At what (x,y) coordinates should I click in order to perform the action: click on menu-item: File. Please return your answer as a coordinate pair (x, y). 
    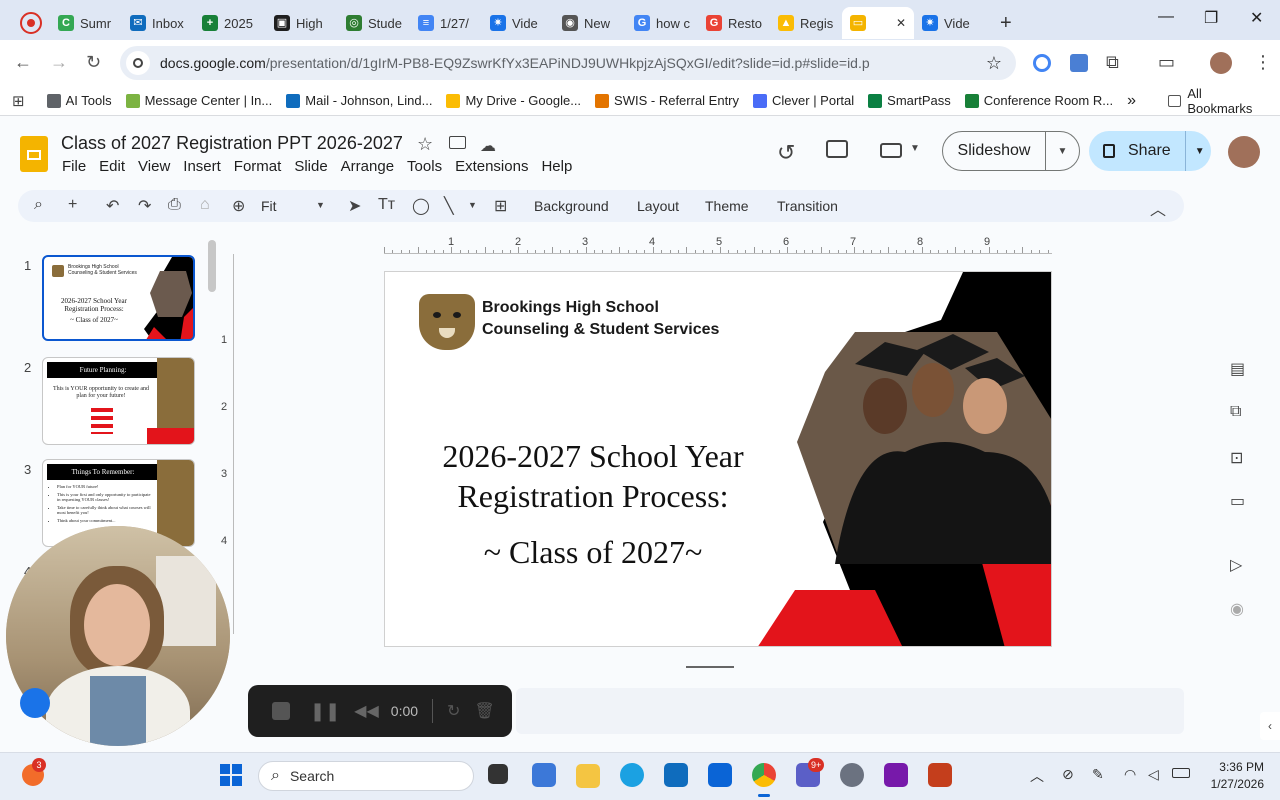
    Looking at the image, I should click on (74, 166).